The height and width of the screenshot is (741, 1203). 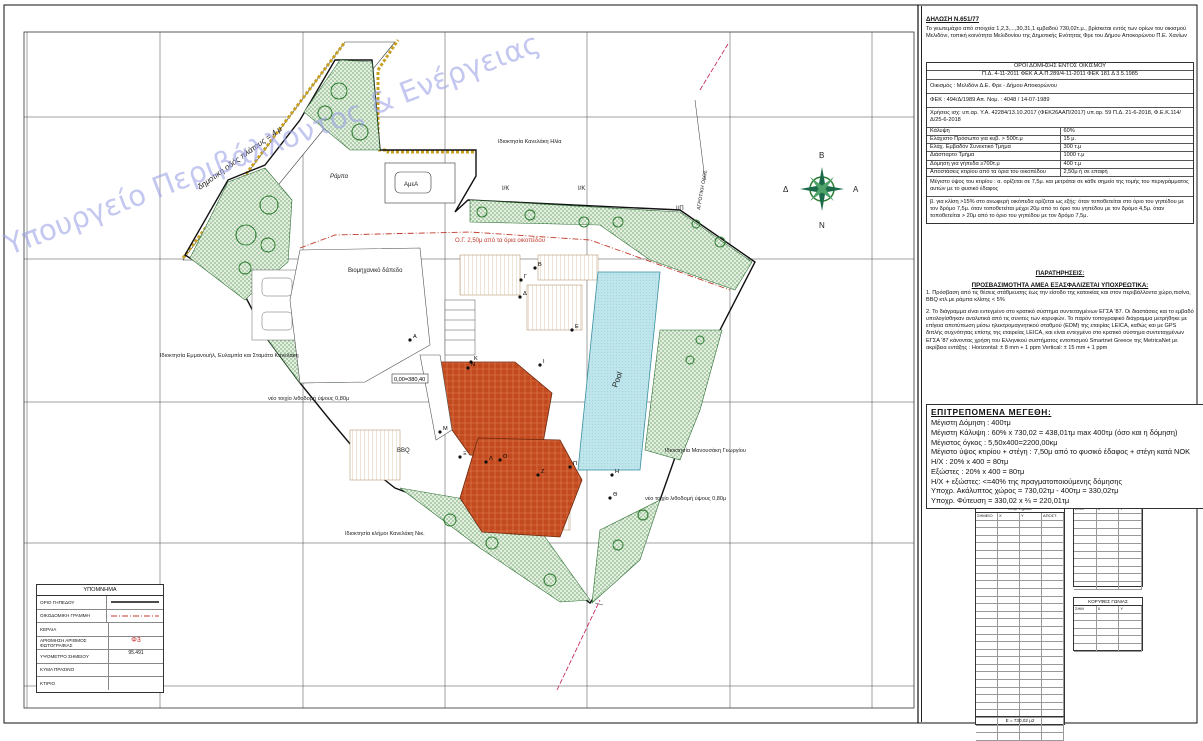 What do you see at coordinates (680, 209) in the screenshot?
I see `ik3-label: Ι/Π` at bounding box center [680, 209].